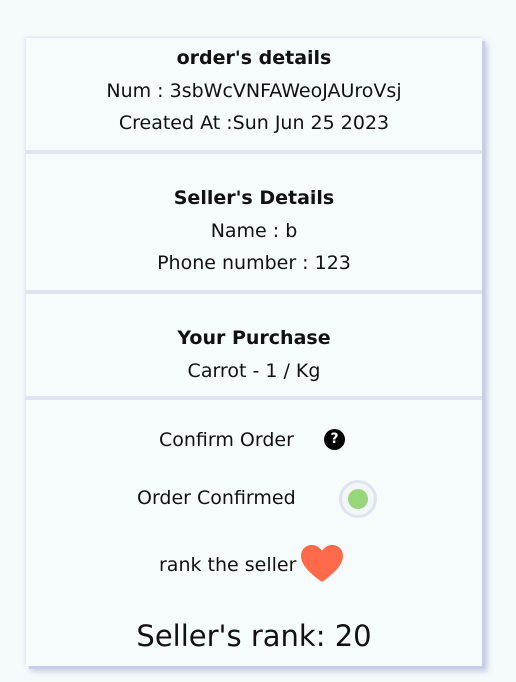 This screenshot has width=516, height=682. What do you see at coordinates (322, 564) in the screenshot?
I see `heart-icon` at bounding box center [322, 564].